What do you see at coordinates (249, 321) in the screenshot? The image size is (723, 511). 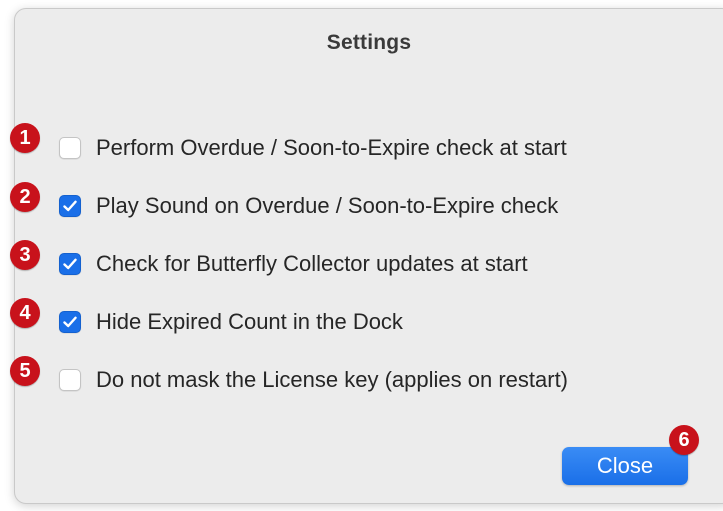 I see `option-label: Hide Expired Count in the Dock` at bounding box center [249, 321].